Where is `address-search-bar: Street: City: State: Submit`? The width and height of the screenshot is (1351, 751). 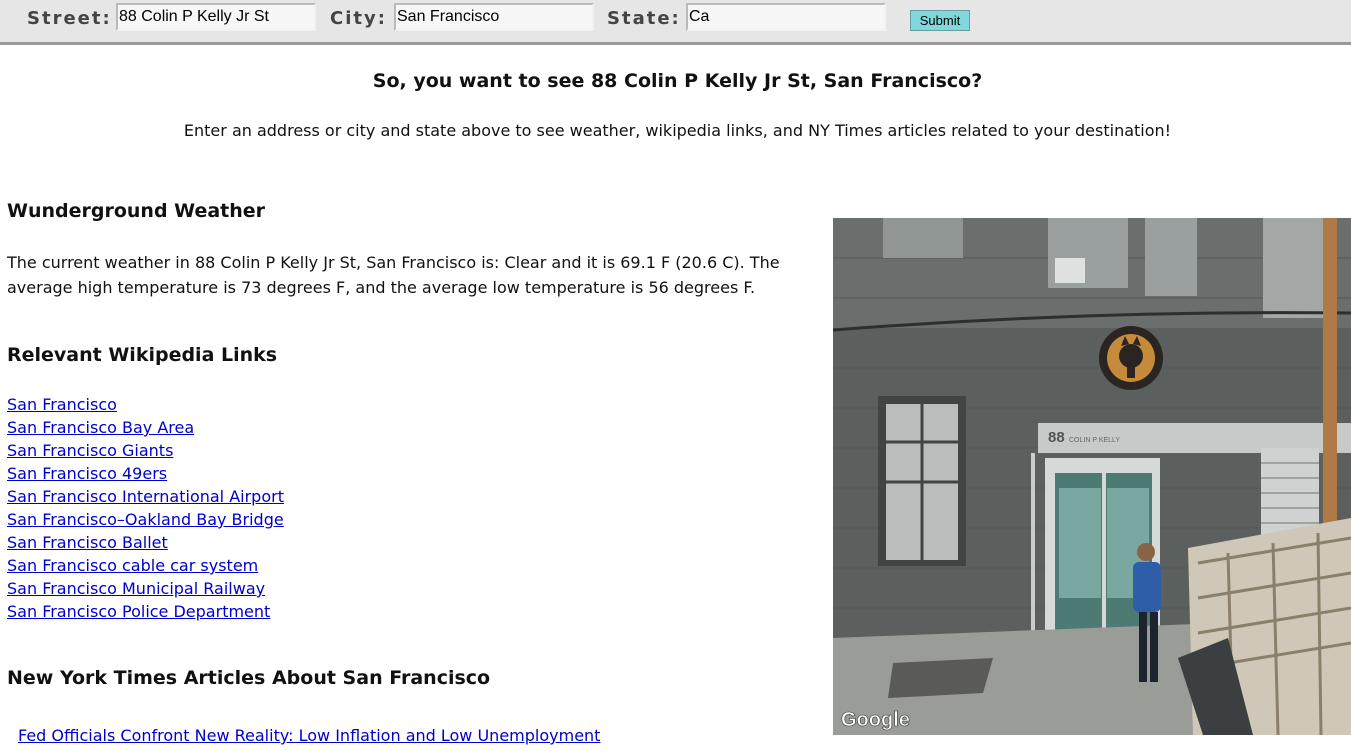
address-search-bar: Street: City: State: Submit is located at coordinates (675, 22).